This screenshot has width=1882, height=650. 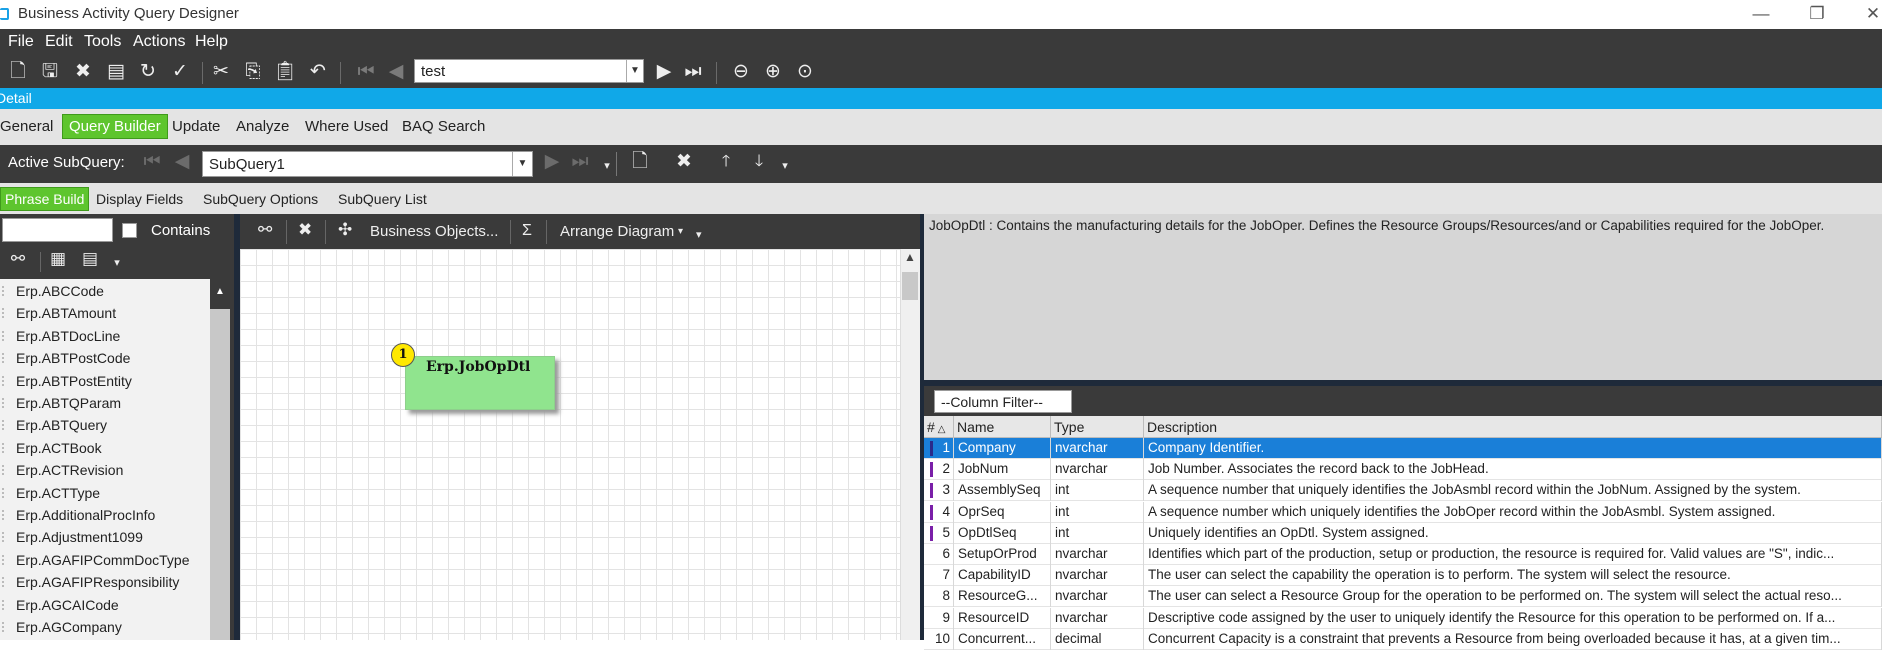 What do you see at coordinates (26, 126) in the screenshot?
I see `tab-general: General` at bounding box center [26, 126].